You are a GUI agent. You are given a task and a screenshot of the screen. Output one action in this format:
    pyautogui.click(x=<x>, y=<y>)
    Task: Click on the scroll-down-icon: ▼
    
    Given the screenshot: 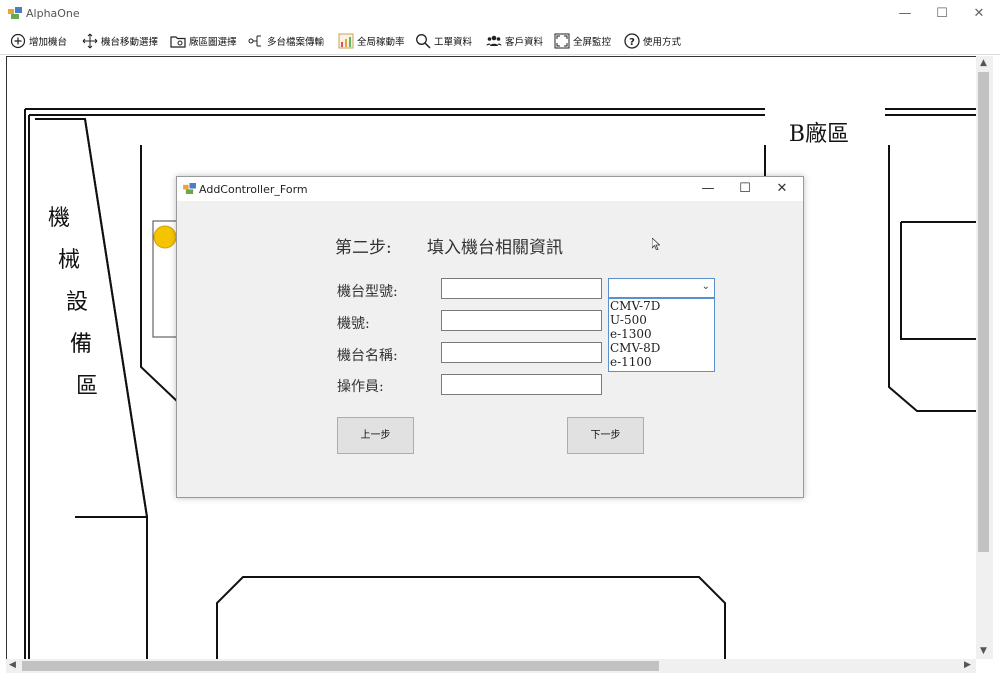 What is the action you would take?
    pyautogui.click(x=983, y=651)
    